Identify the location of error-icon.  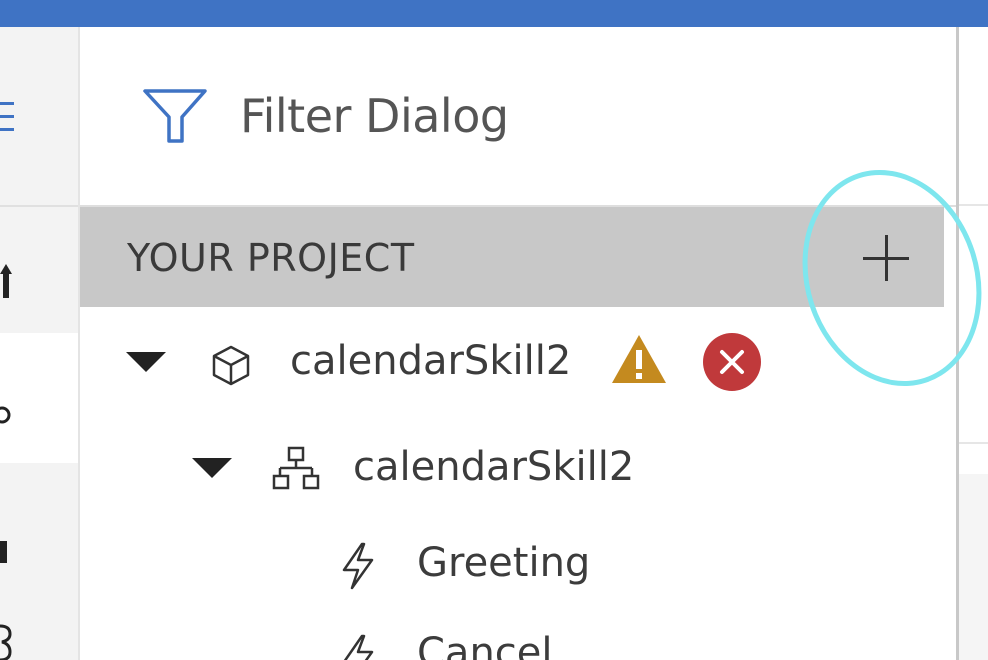
(732, 362).